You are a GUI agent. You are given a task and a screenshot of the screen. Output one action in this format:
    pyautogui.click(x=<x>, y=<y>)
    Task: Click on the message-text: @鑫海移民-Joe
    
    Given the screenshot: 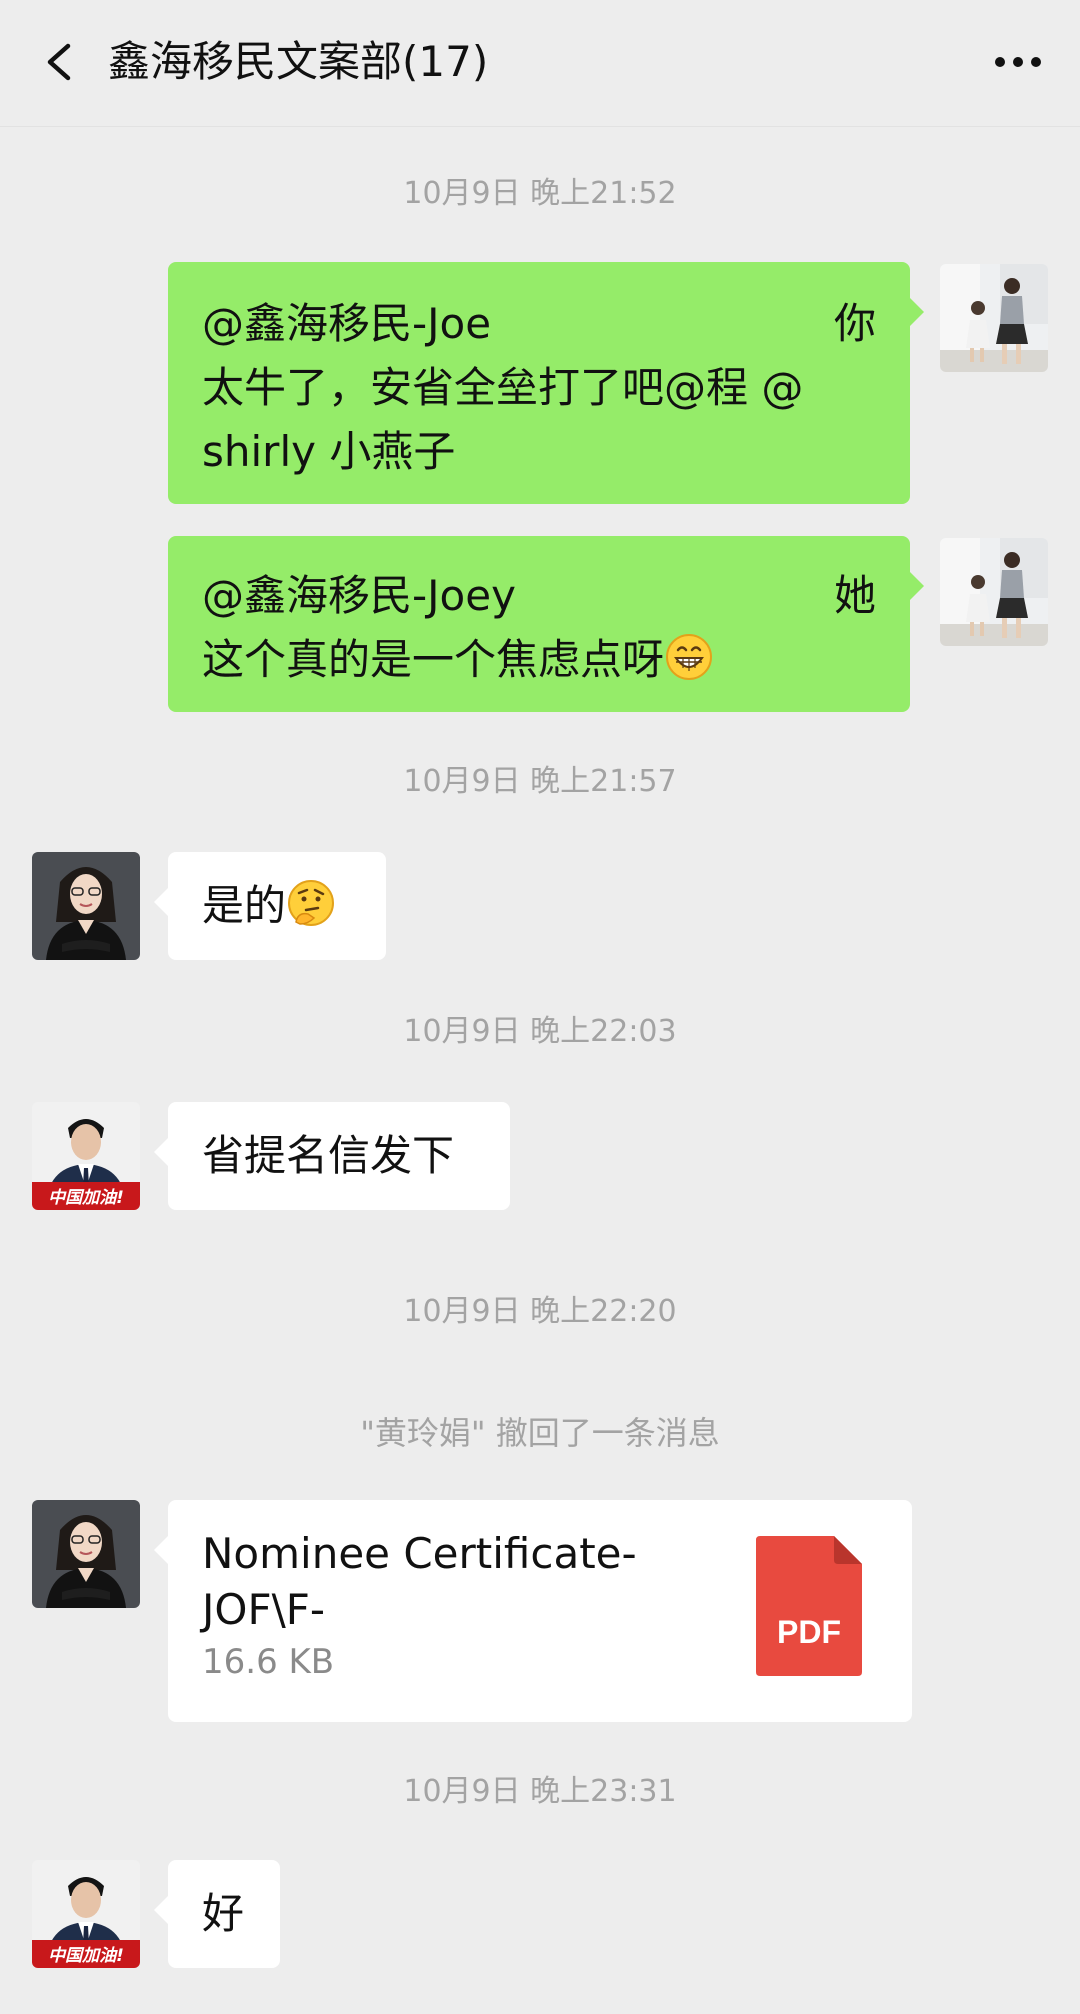 What is the action you would take?
    pyautogui.click(x=347, y=323)
    